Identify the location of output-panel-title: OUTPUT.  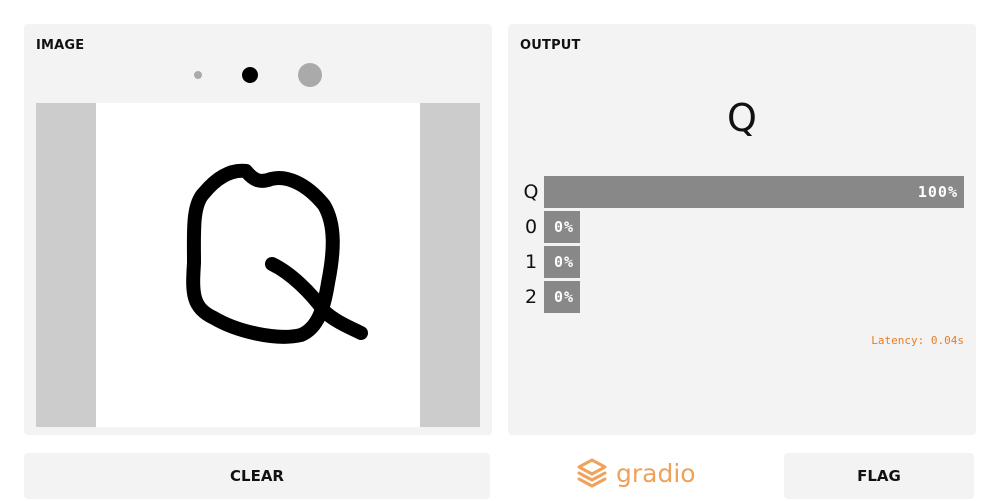
(550, 45).